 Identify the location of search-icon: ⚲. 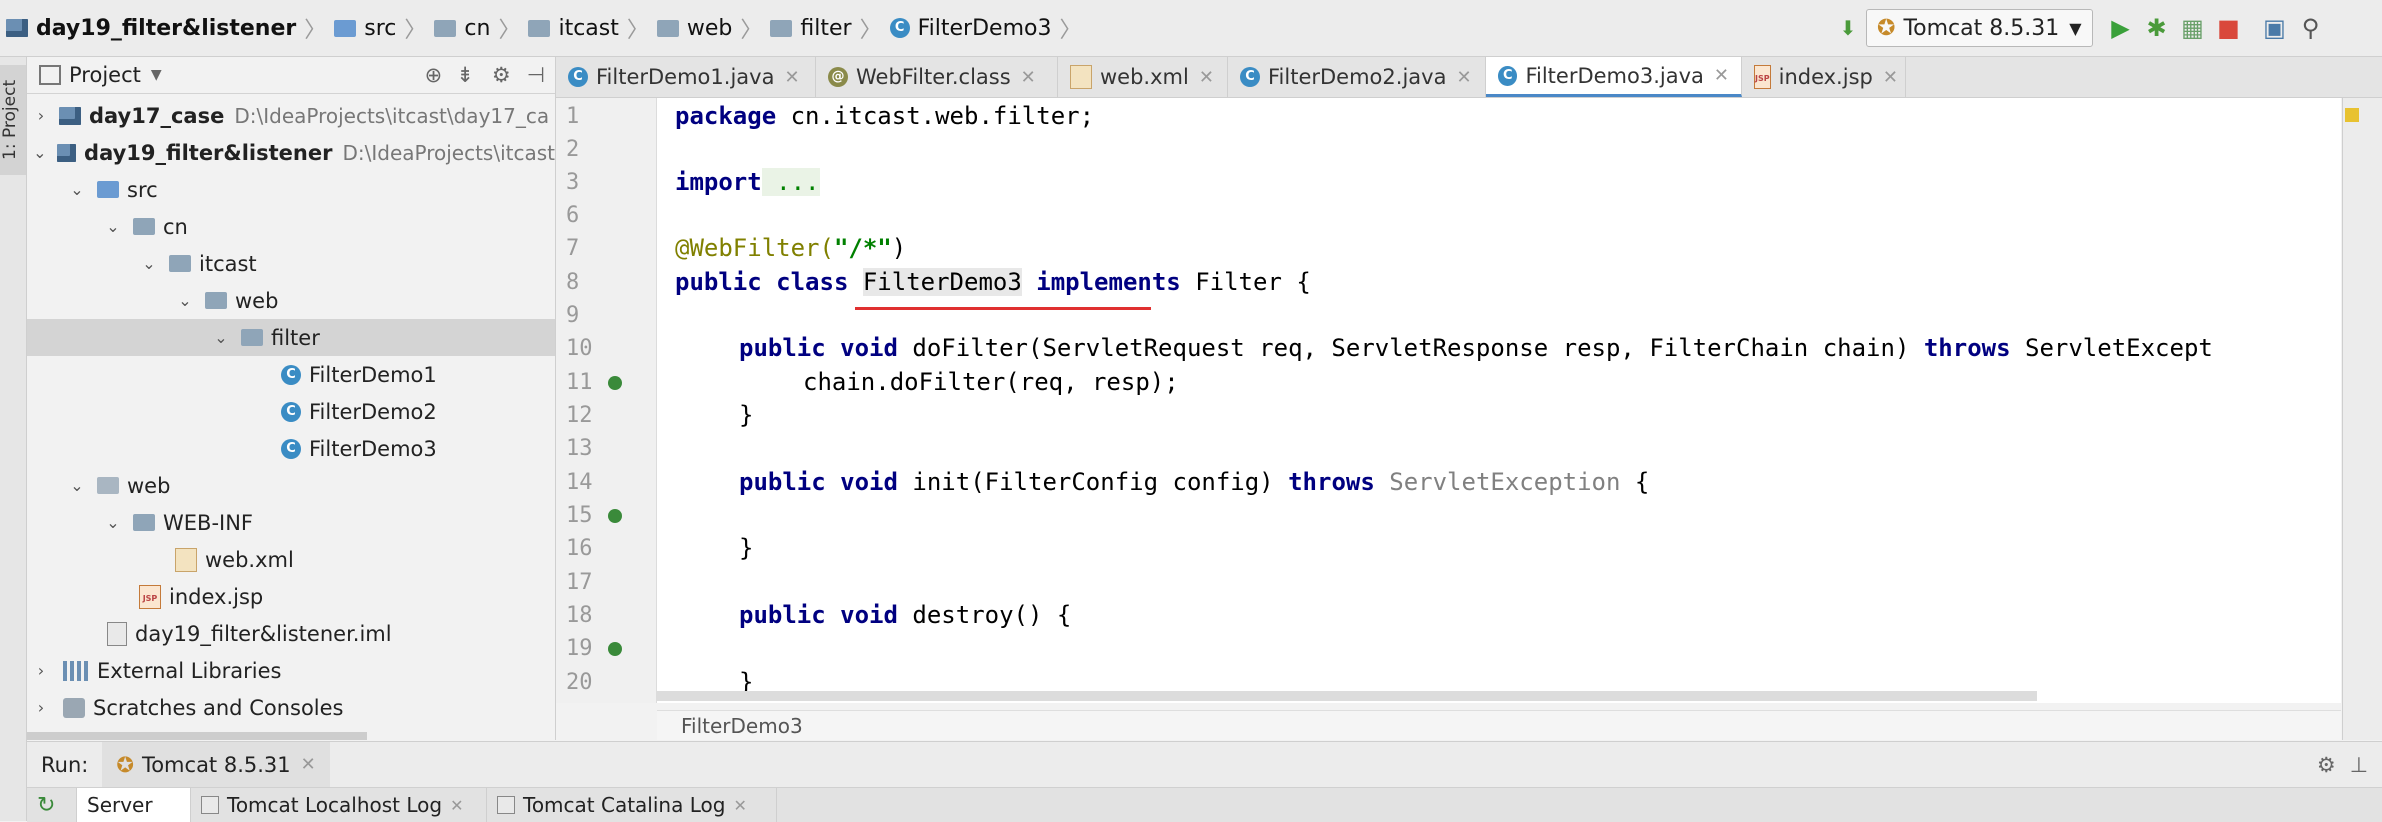
(2311, 28).